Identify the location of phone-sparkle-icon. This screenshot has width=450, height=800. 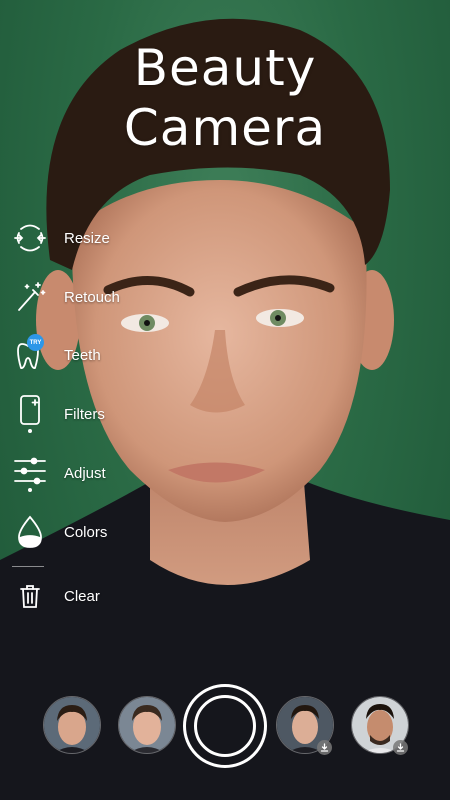
(30, 414).